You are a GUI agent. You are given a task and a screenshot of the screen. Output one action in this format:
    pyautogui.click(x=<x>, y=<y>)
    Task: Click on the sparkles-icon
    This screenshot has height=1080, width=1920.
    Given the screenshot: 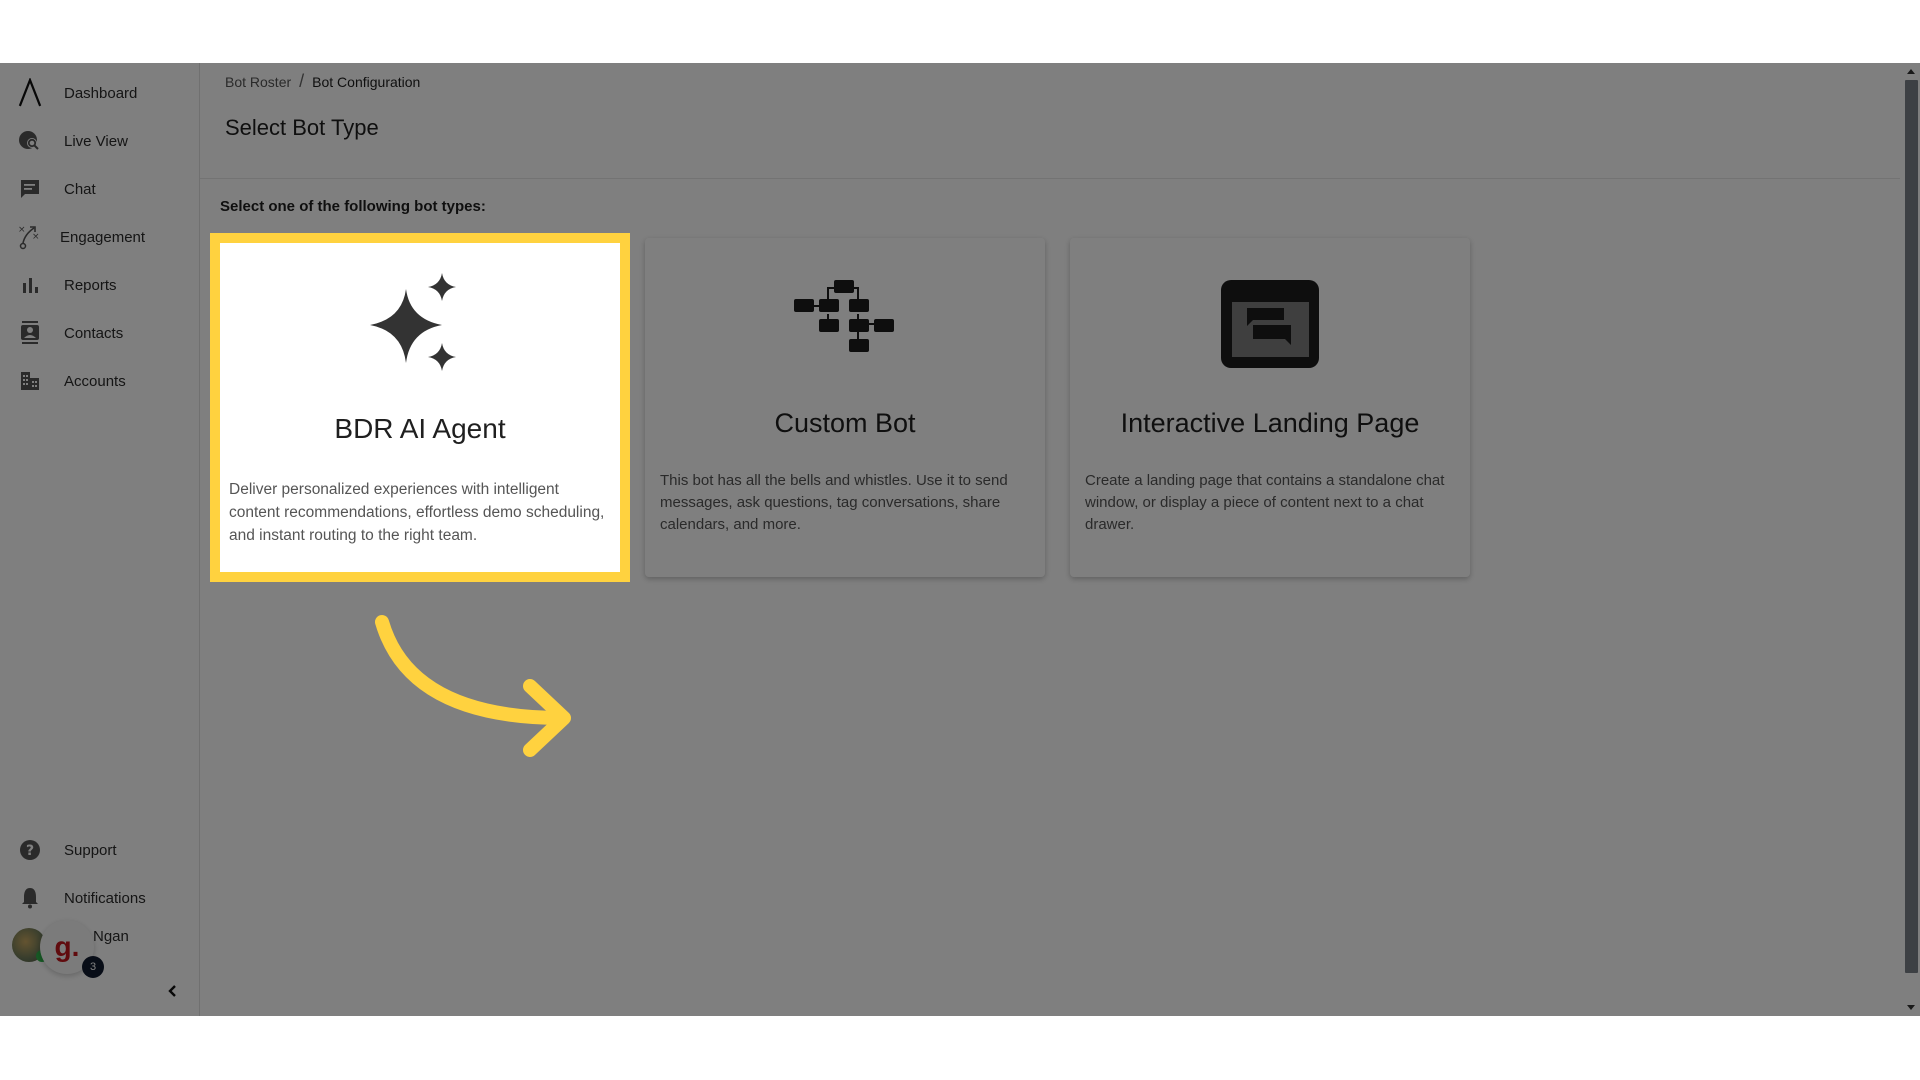 What is the action you would take?
    pyautogui.click(x=420, y=323)
    